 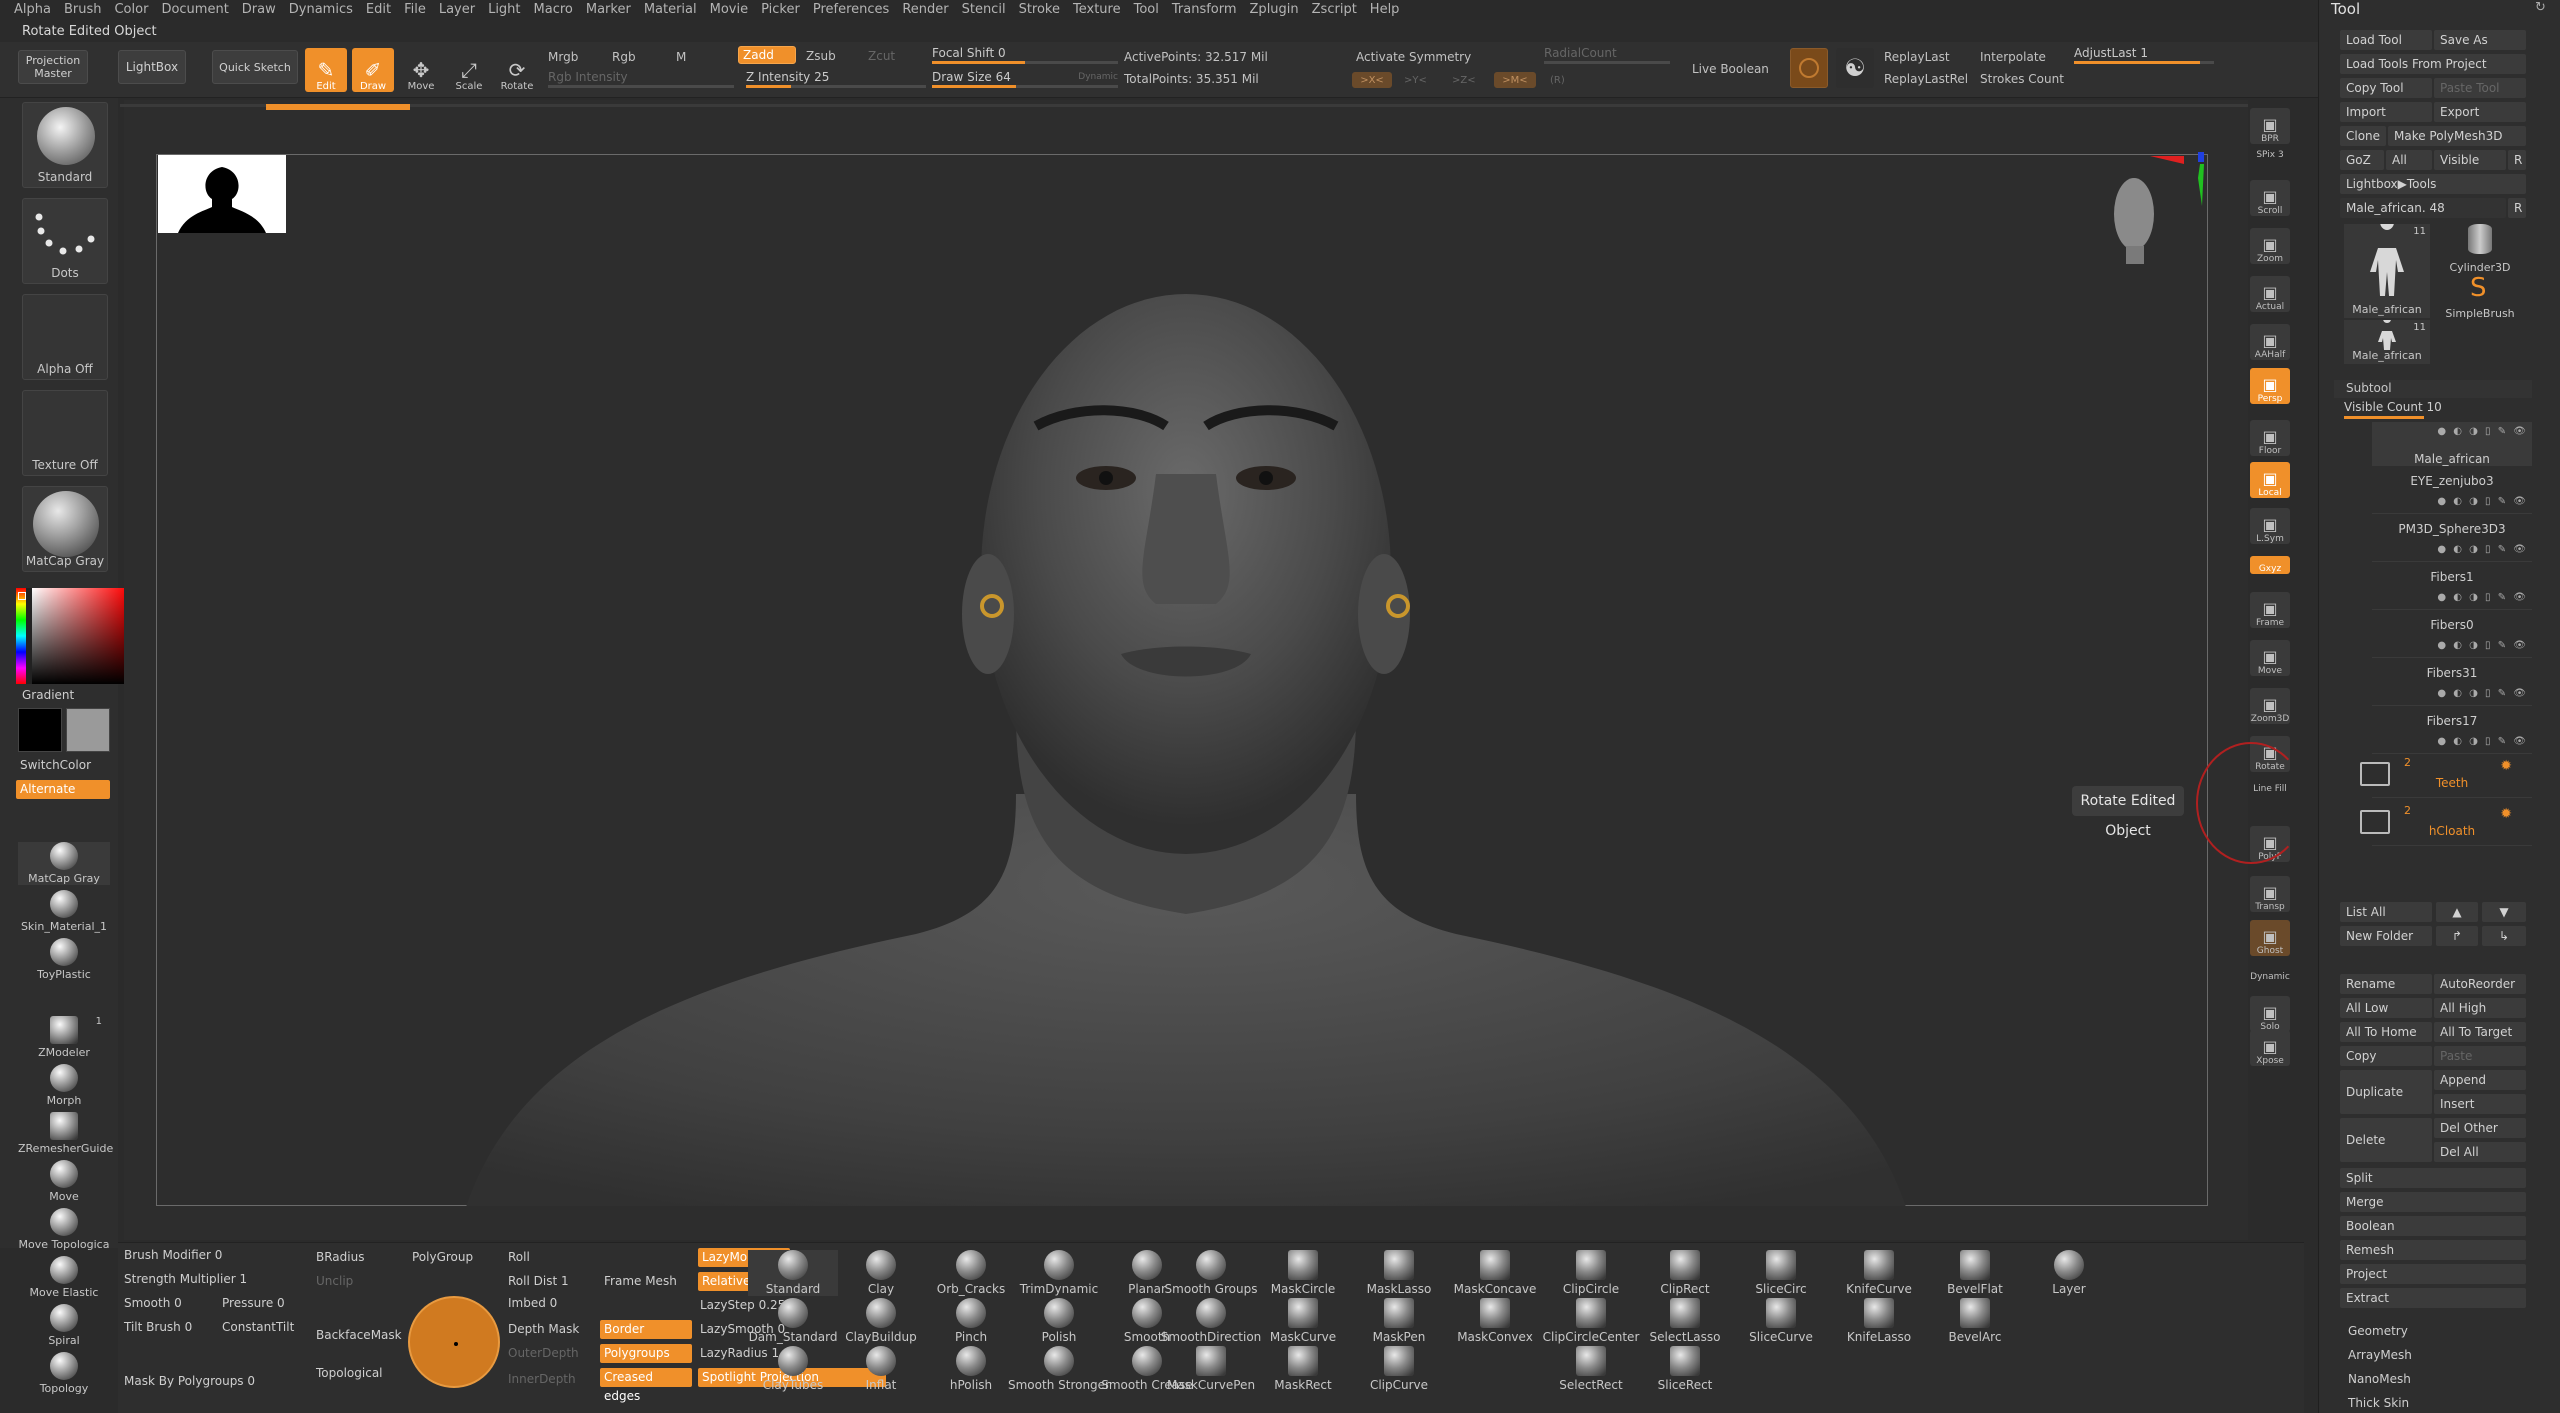 I want to click on folder-row-teeth: 2 Teeth ✹, so click(x=2446, y=776).